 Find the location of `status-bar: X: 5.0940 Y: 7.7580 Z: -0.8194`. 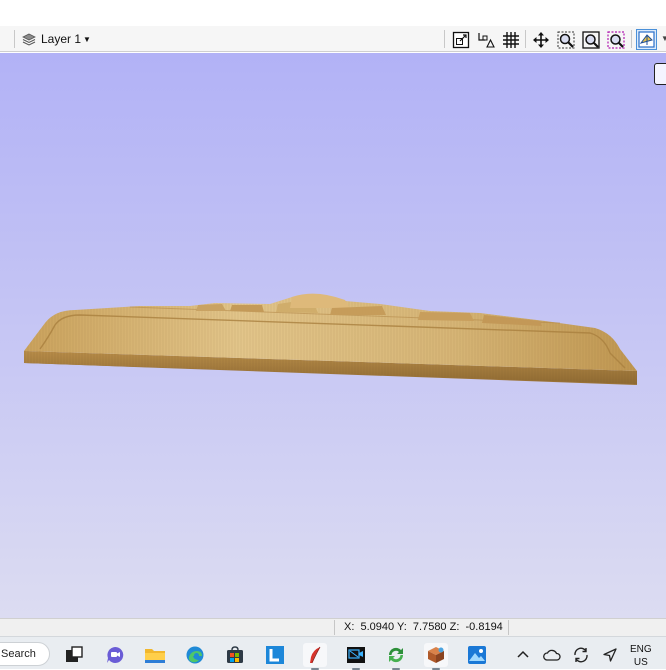

status-bar: X: 5.0940 Y: 7.7580 Z: -0.8194 is located at coordinates (333, 627).